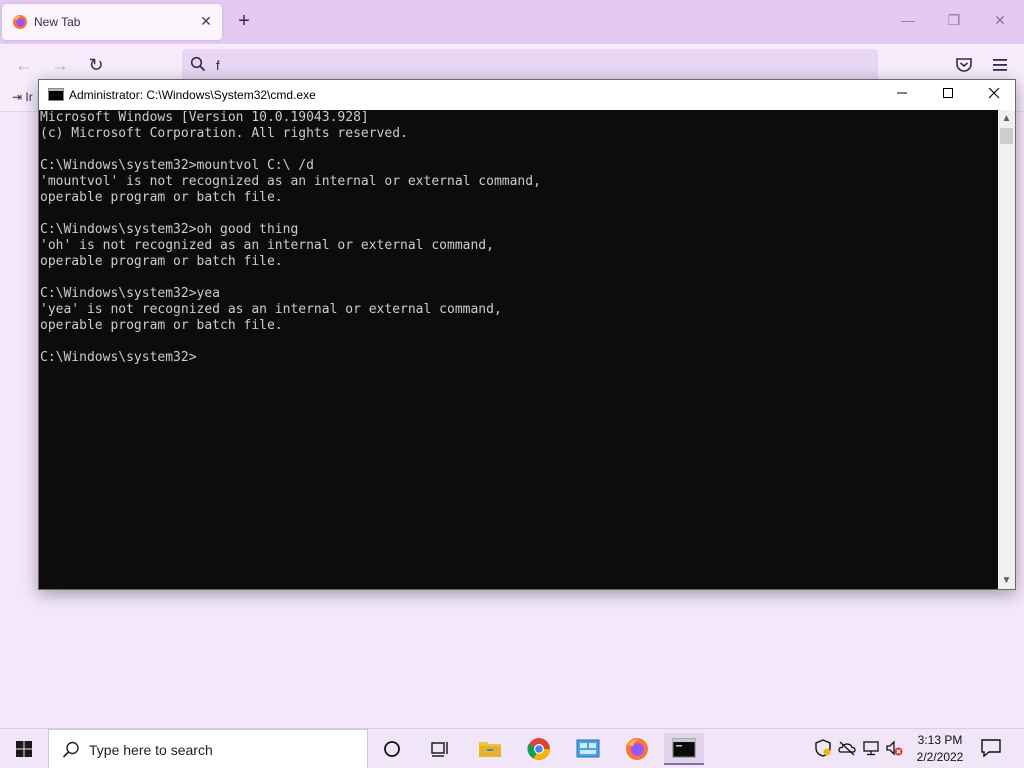 This screenshot has width=1024, height=768. I want to click on cmd-taskbar-icon, so click(684, 749).